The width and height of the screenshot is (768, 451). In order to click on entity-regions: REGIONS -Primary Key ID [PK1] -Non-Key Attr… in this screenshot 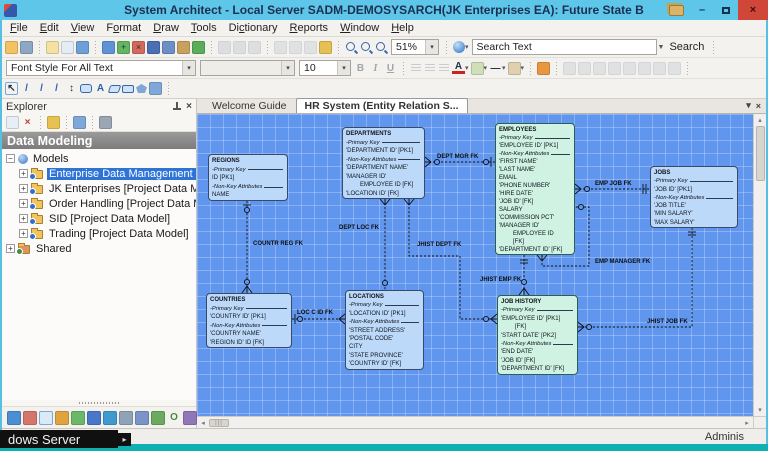, I will do `click(248, 177)`.